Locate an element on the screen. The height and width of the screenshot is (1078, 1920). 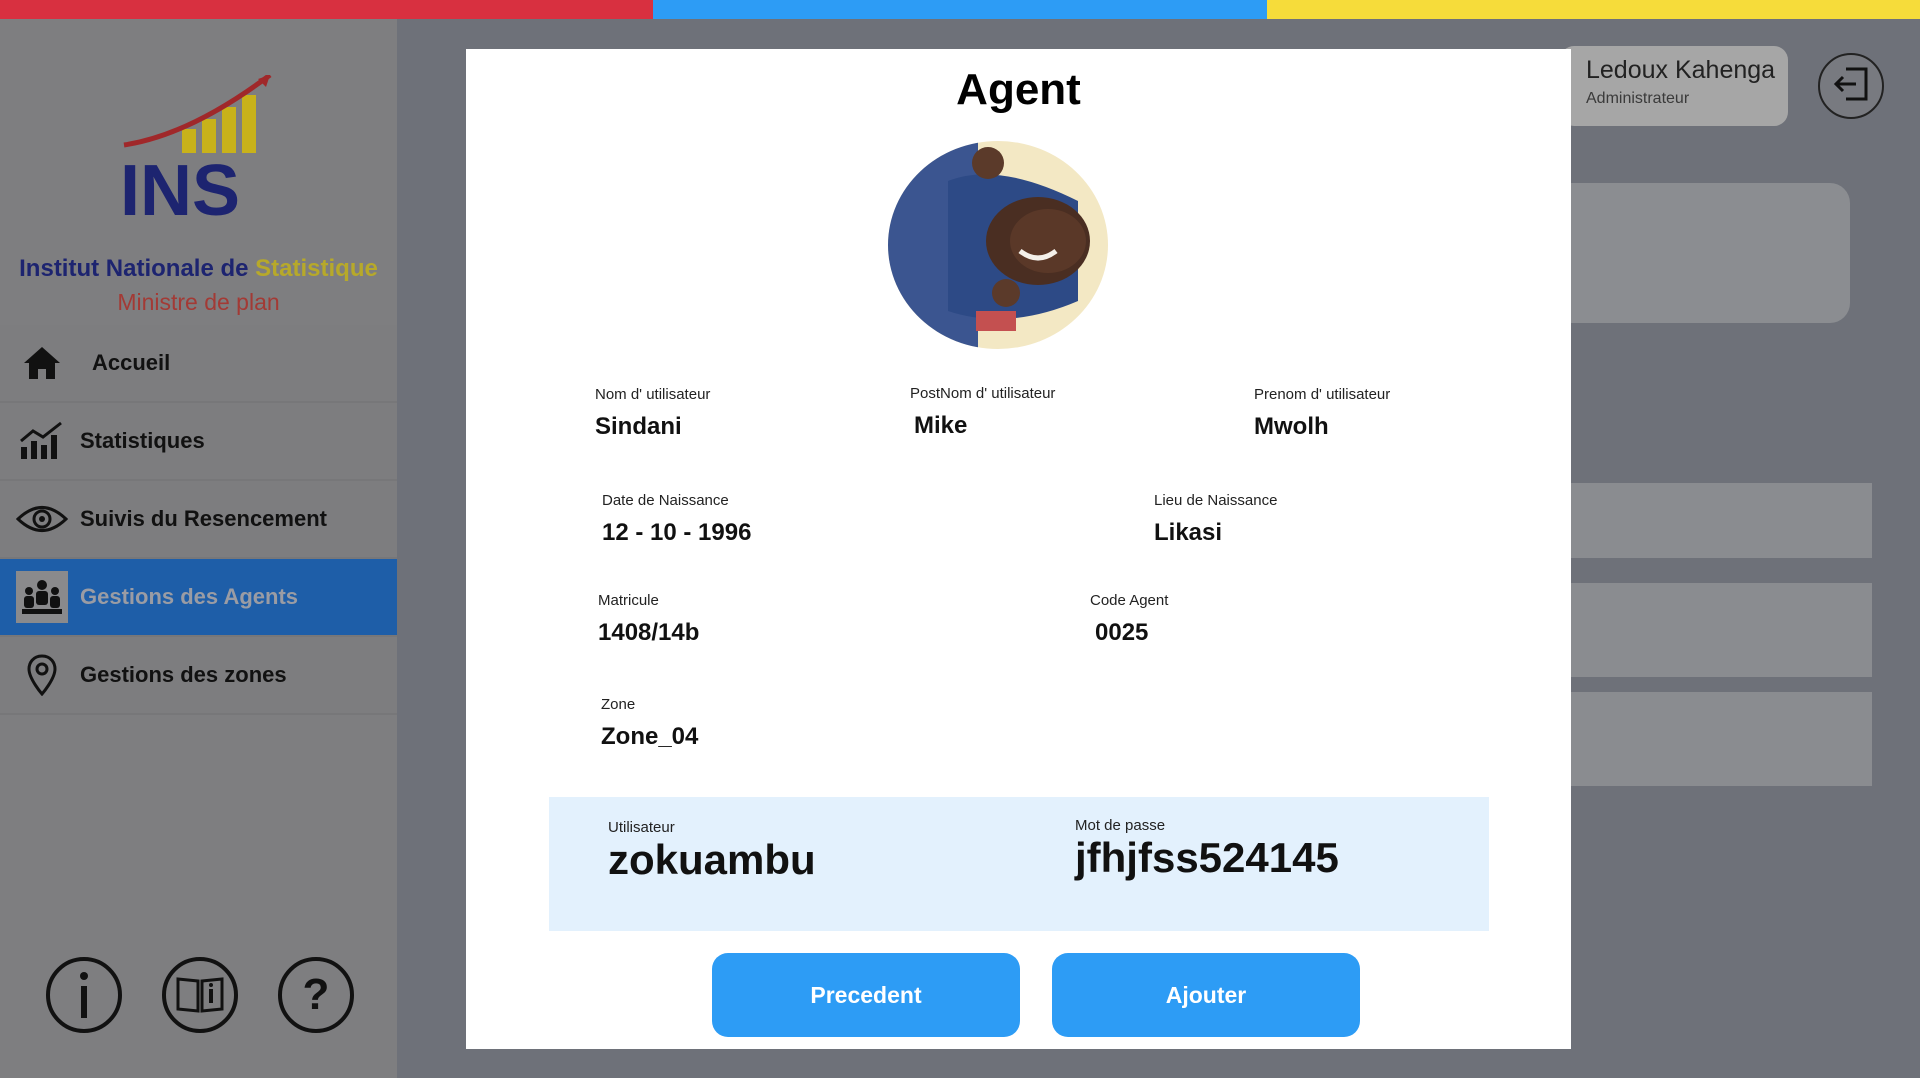
zone-label: Zone is located at coordinates (618, 704).